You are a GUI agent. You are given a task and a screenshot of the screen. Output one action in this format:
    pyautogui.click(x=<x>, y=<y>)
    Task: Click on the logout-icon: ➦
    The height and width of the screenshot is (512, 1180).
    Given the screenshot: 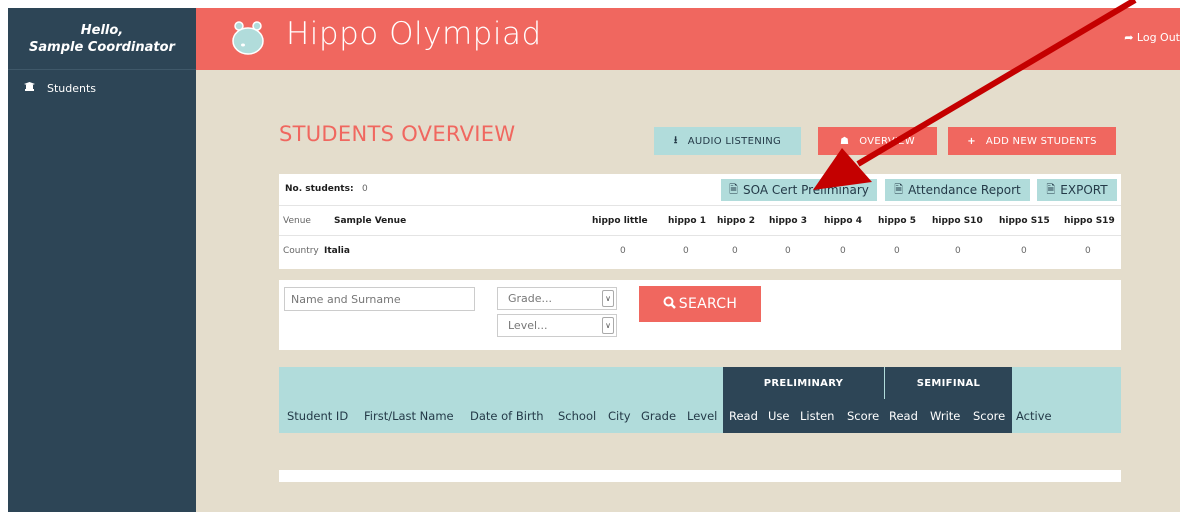 What is the action you would take?
    pyautogui.click(x=1129, y=37)
    